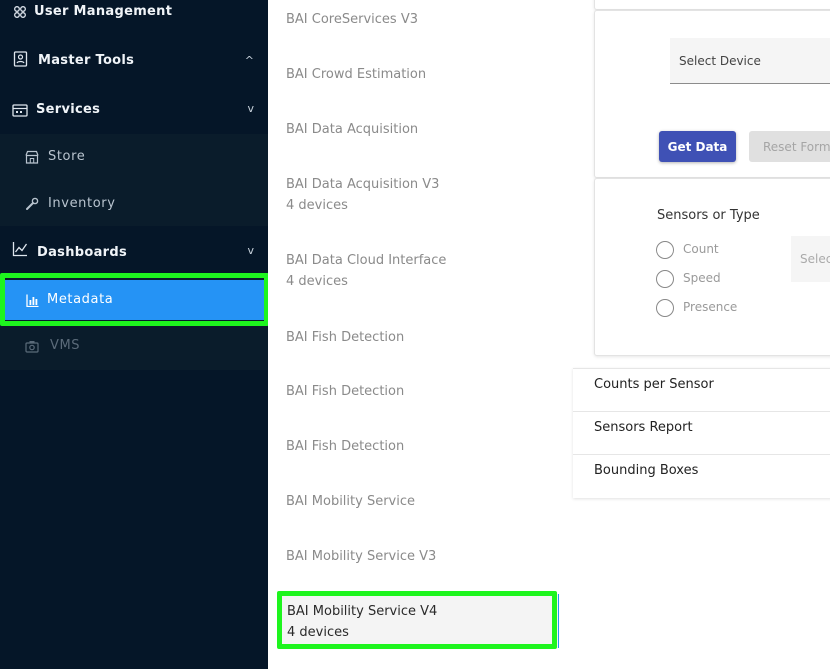 This screenshot has width=830, height=669. I want to click on reset-form-button: Reset Form, so click(789, 146).